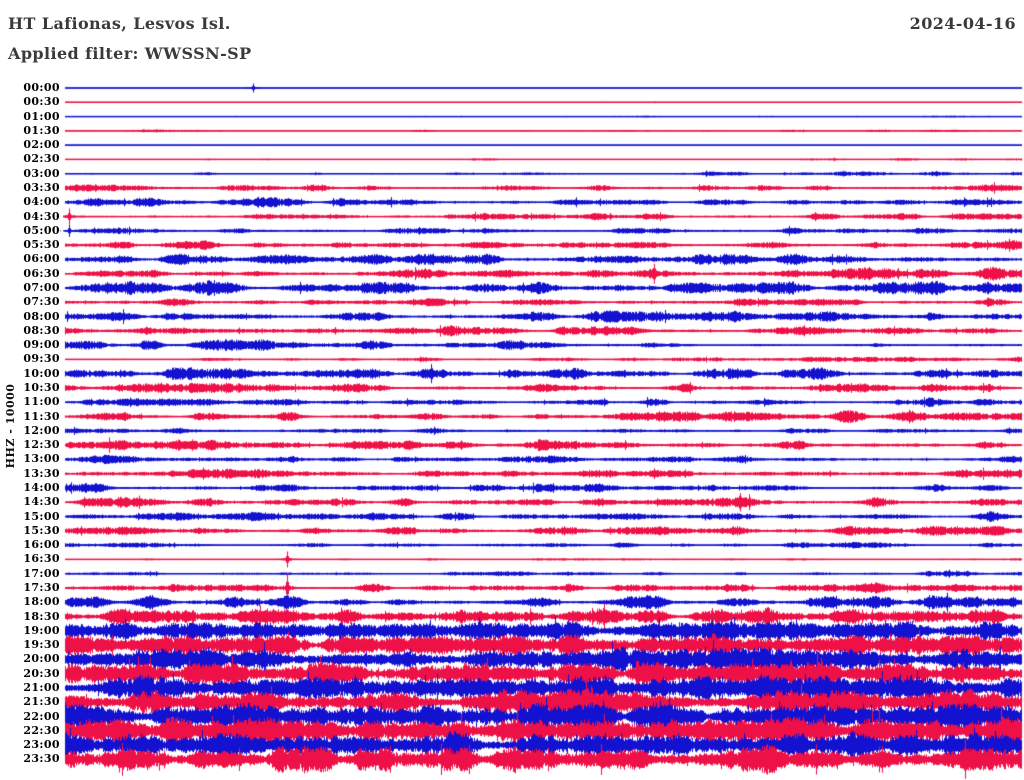 Image resolution: width=1024 pixels, height=780 pixels. I want to click on time-label: 15:00, so click(41, 516).